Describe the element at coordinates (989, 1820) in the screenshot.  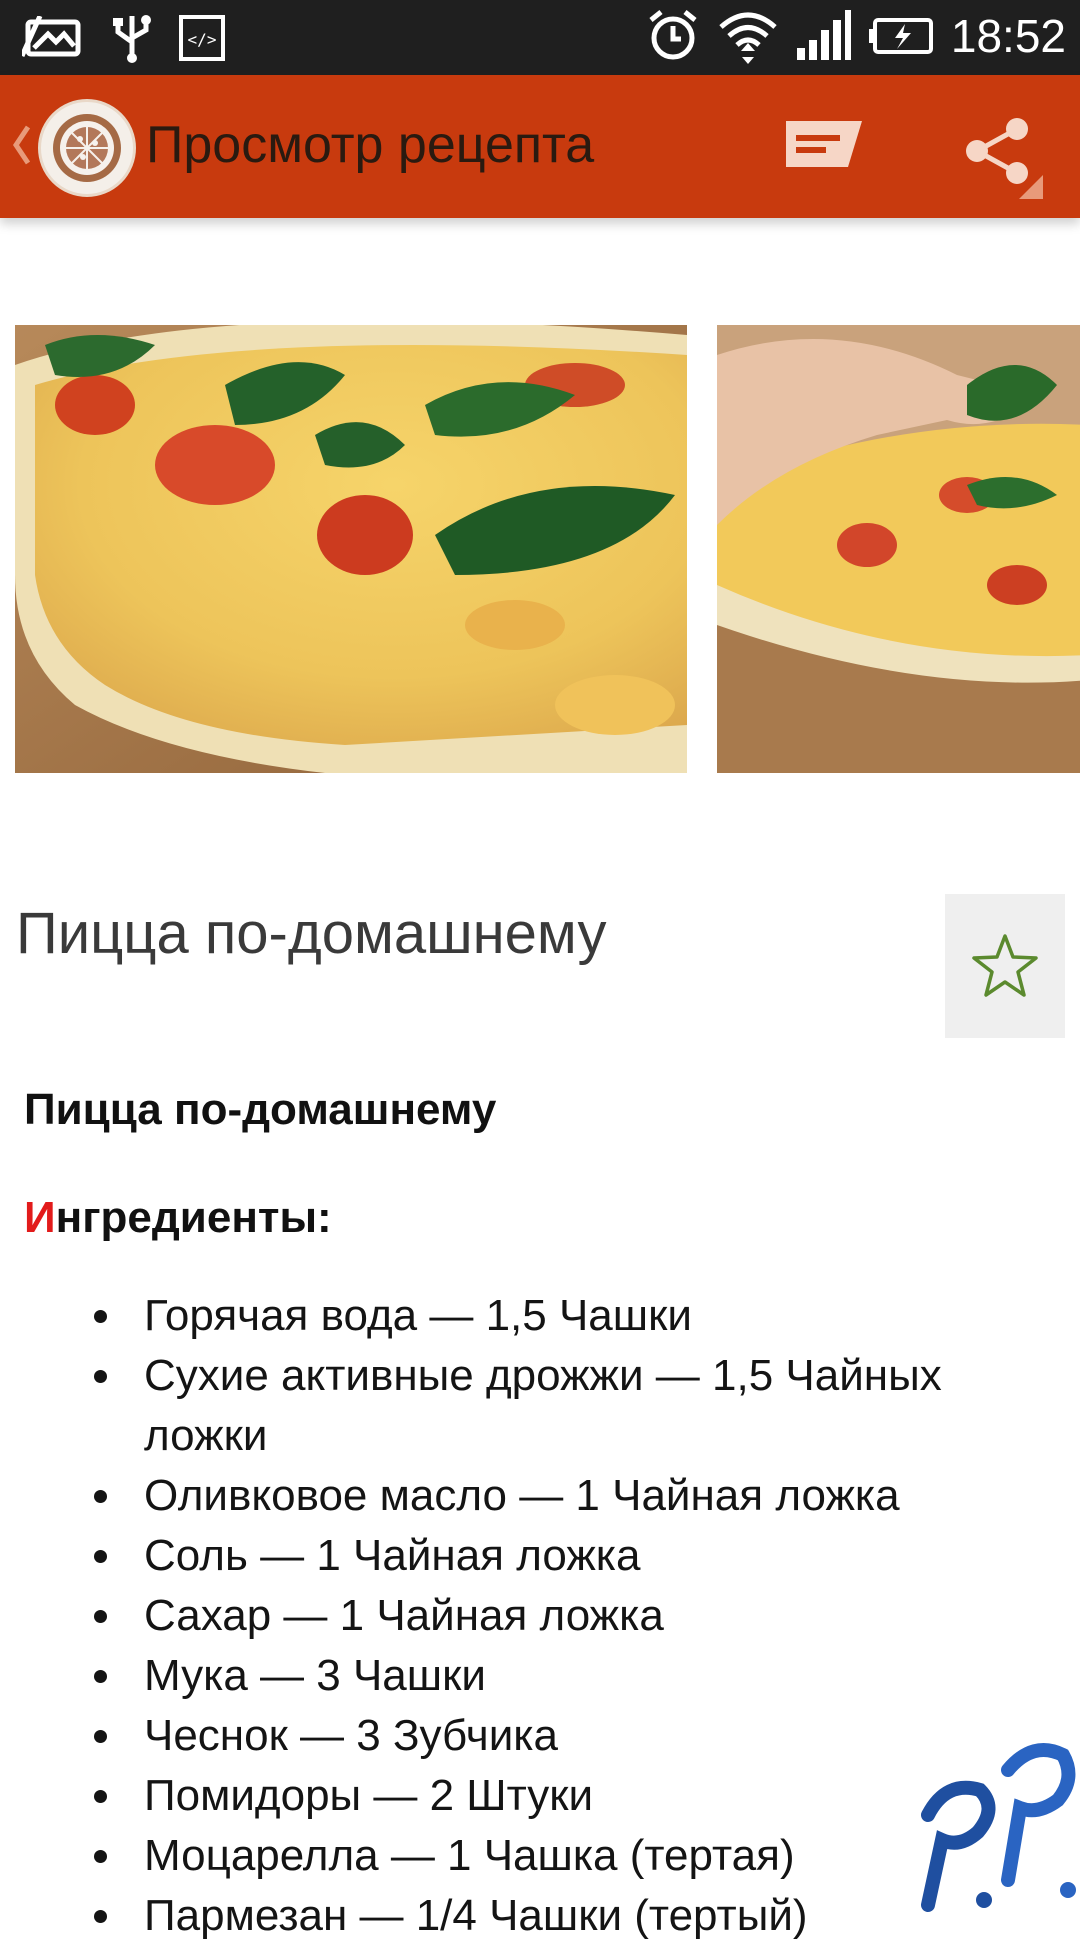
I see `watermark-logo` at that location.